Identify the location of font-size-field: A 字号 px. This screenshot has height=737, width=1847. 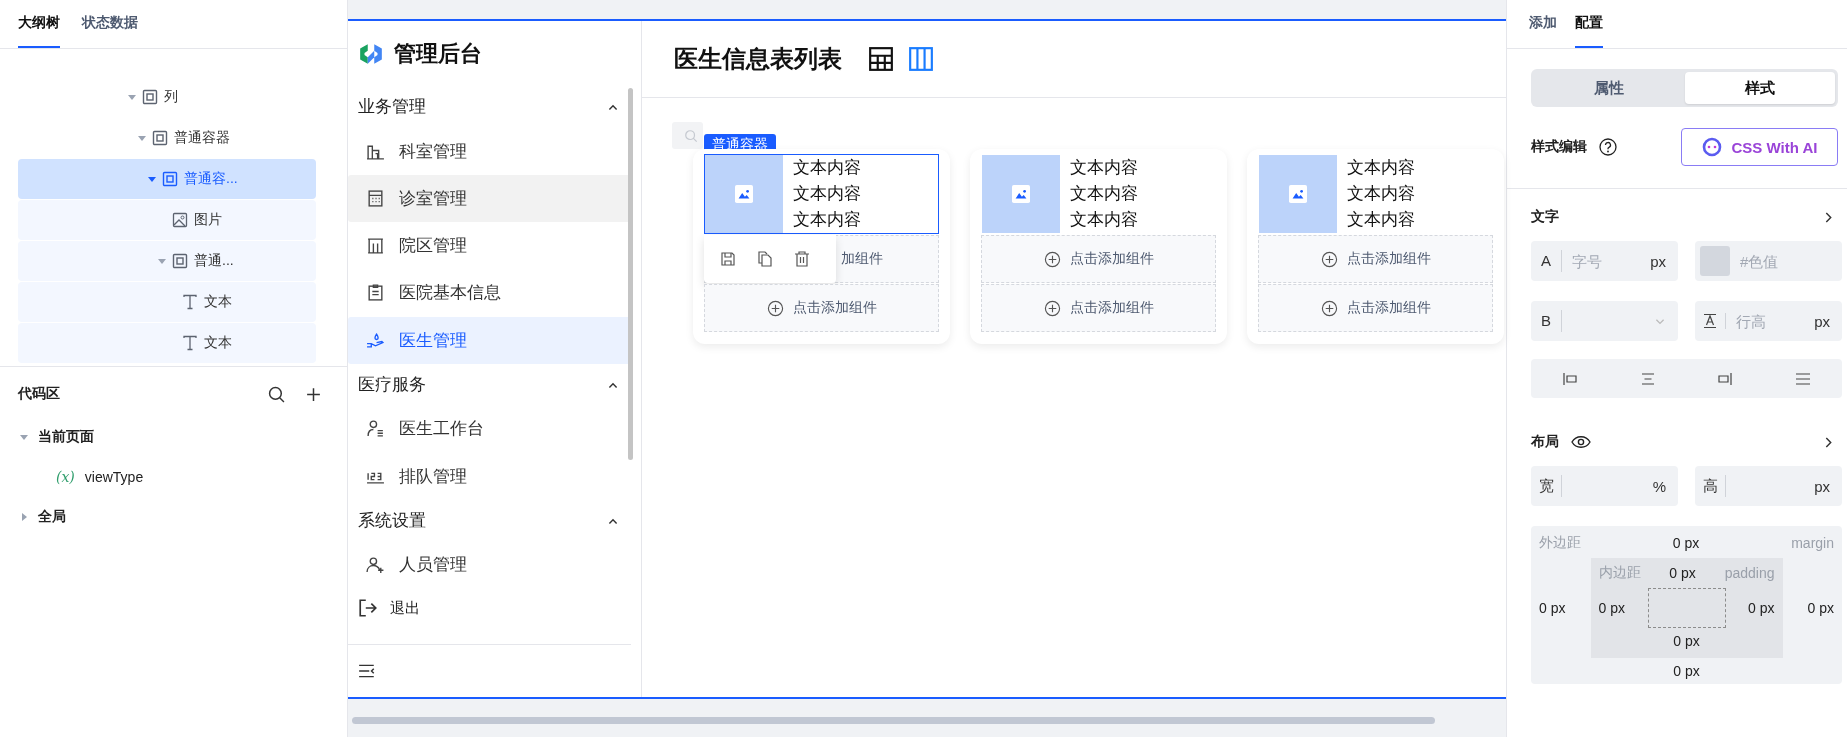
(1604, 261).